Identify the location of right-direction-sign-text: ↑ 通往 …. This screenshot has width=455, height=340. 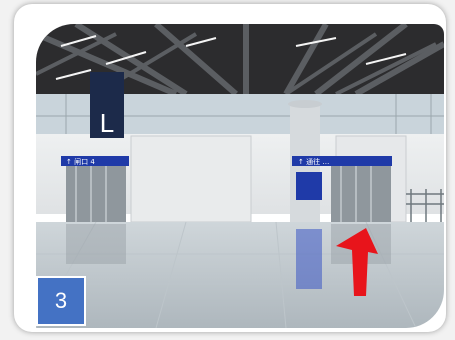
(313, 161).